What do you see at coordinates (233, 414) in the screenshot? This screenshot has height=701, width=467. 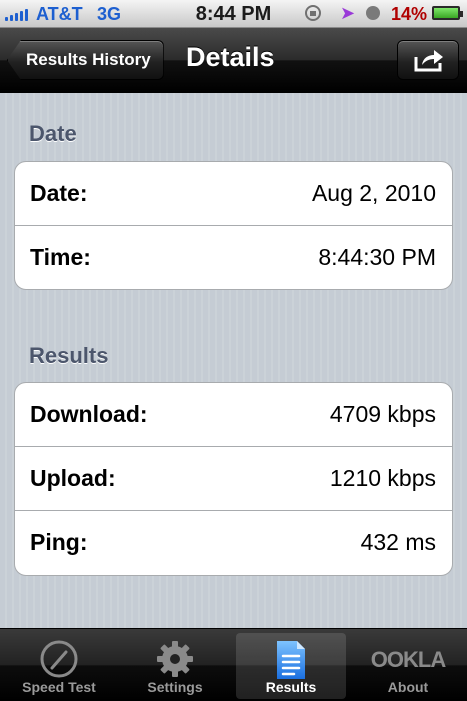 I see `download-row: Download: 4709 kbps` at bounding box center [233, 414].